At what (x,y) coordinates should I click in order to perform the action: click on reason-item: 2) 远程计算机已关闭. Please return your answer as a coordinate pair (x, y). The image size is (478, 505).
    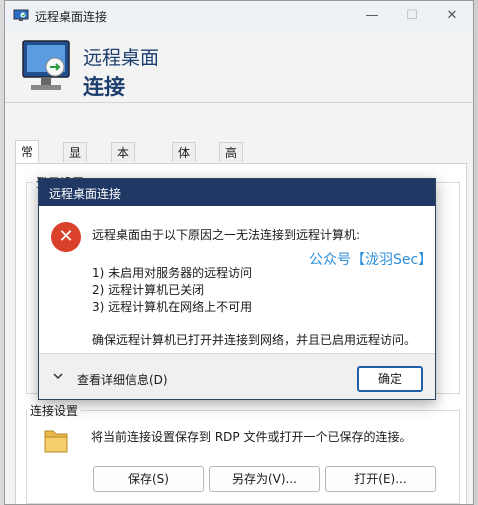
    Looking at the image, I should click on (148, 290).